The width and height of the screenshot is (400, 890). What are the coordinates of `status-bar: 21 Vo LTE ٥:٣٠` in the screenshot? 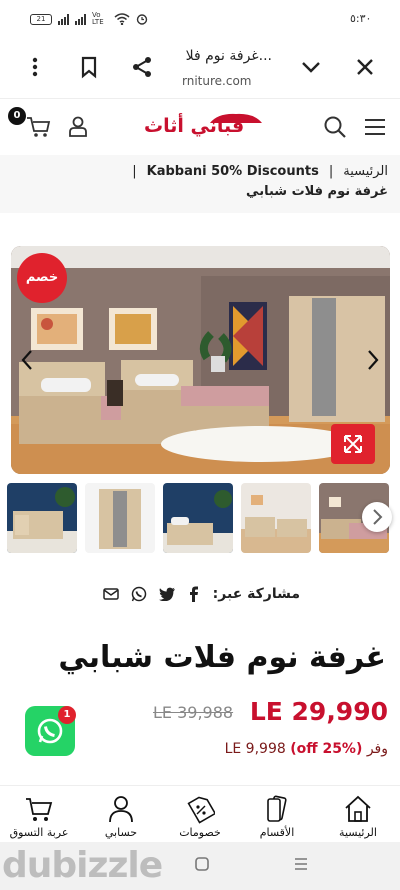 It's located at (200, 20).